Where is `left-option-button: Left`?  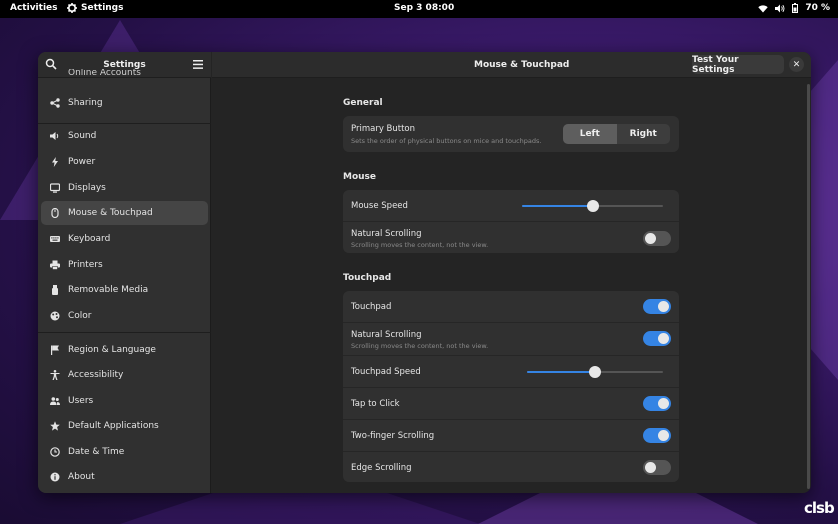
left-option-button: Left is located at coordinates (590, 134).